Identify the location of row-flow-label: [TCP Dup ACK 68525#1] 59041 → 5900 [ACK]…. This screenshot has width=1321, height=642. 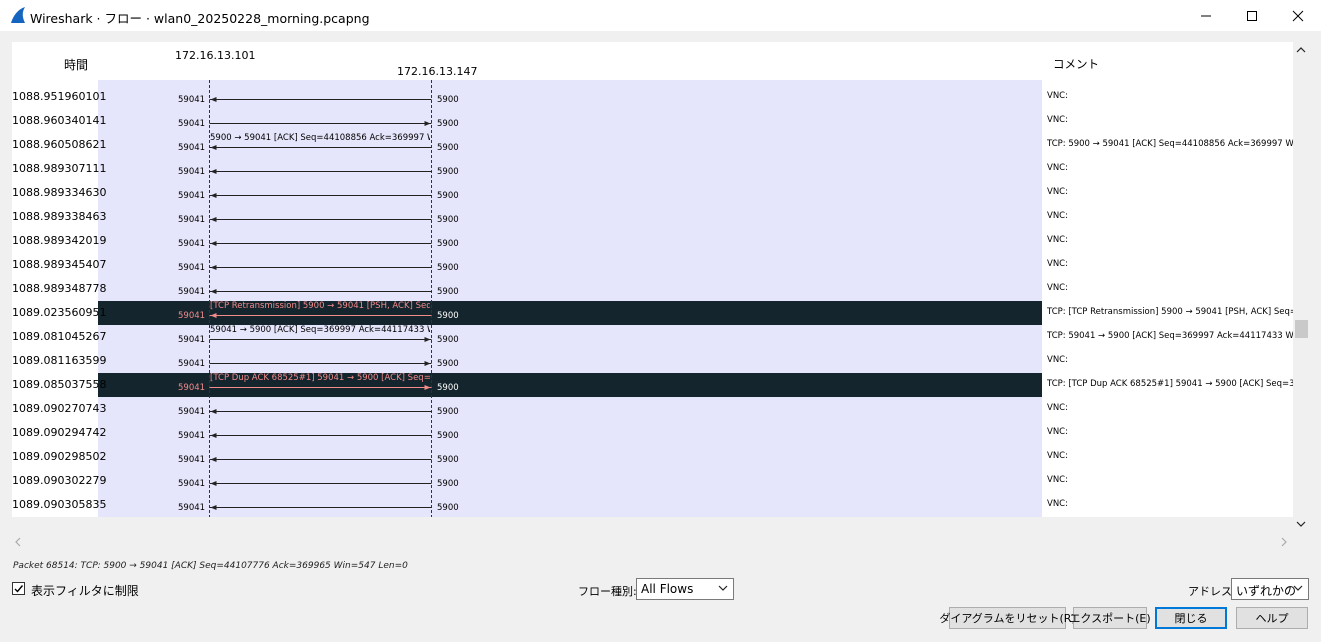
(320, 378).